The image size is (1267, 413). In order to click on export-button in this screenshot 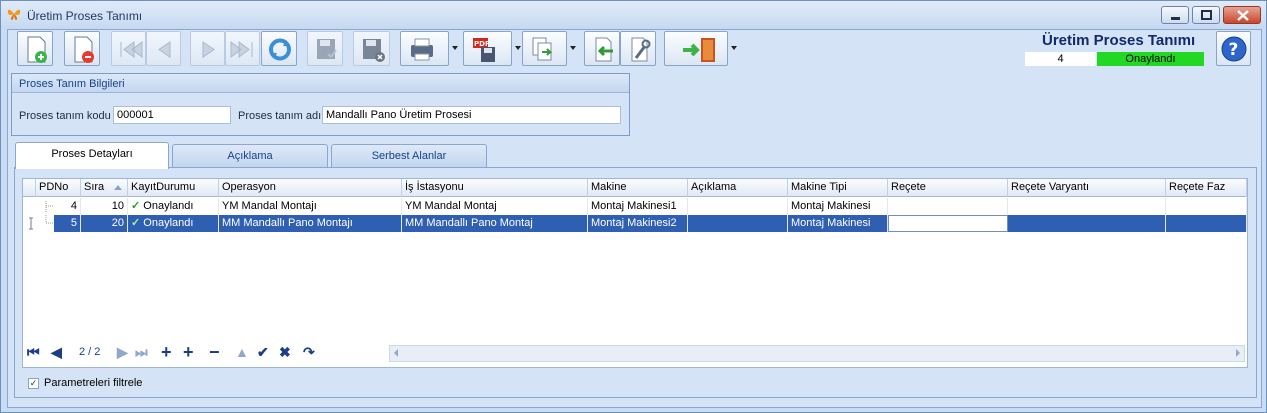, I will do `click(544, 48)`.